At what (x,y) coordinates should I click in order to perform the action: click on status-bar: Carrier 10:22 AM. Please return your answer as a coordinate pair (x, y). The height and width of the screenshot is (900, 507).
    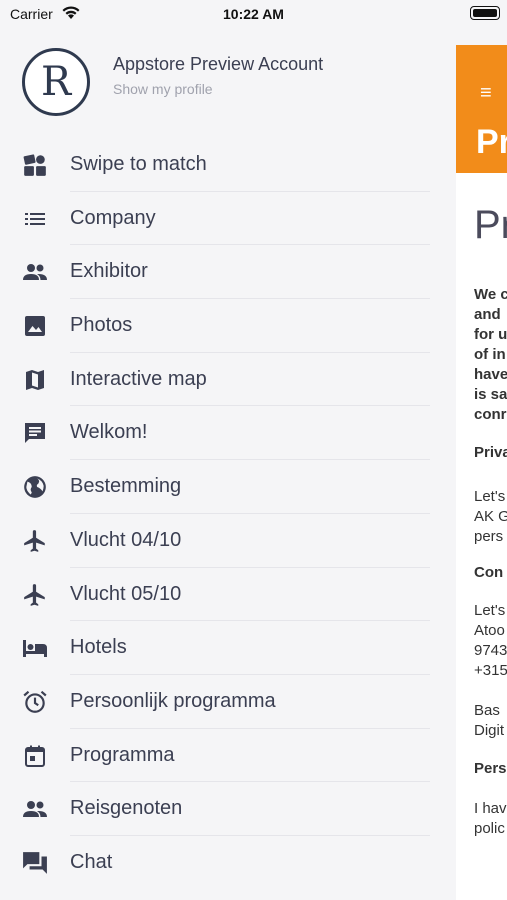
    Looking at the image, I should click on (253, 15).